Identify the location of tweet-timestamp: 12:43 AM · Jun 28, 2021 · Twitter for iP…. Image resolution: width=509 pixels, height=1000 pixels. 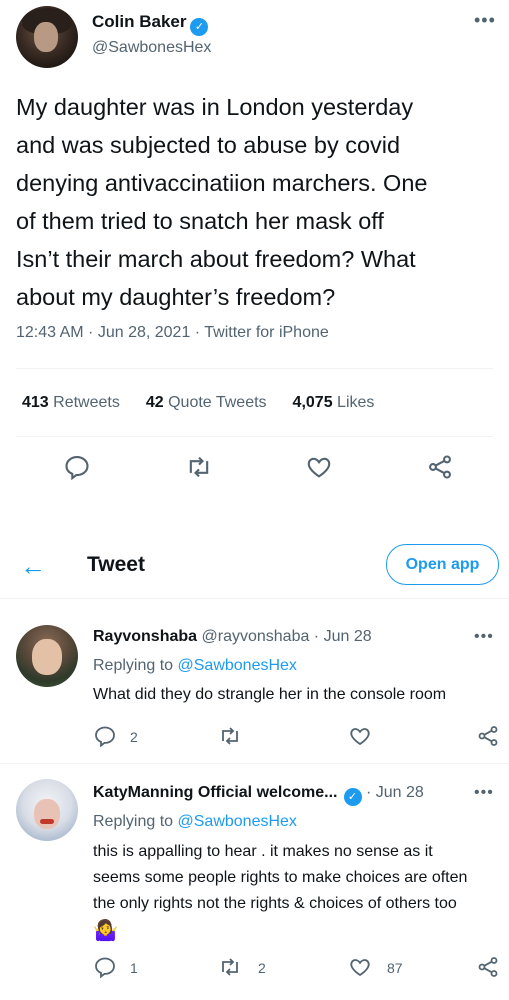
(172, 333).